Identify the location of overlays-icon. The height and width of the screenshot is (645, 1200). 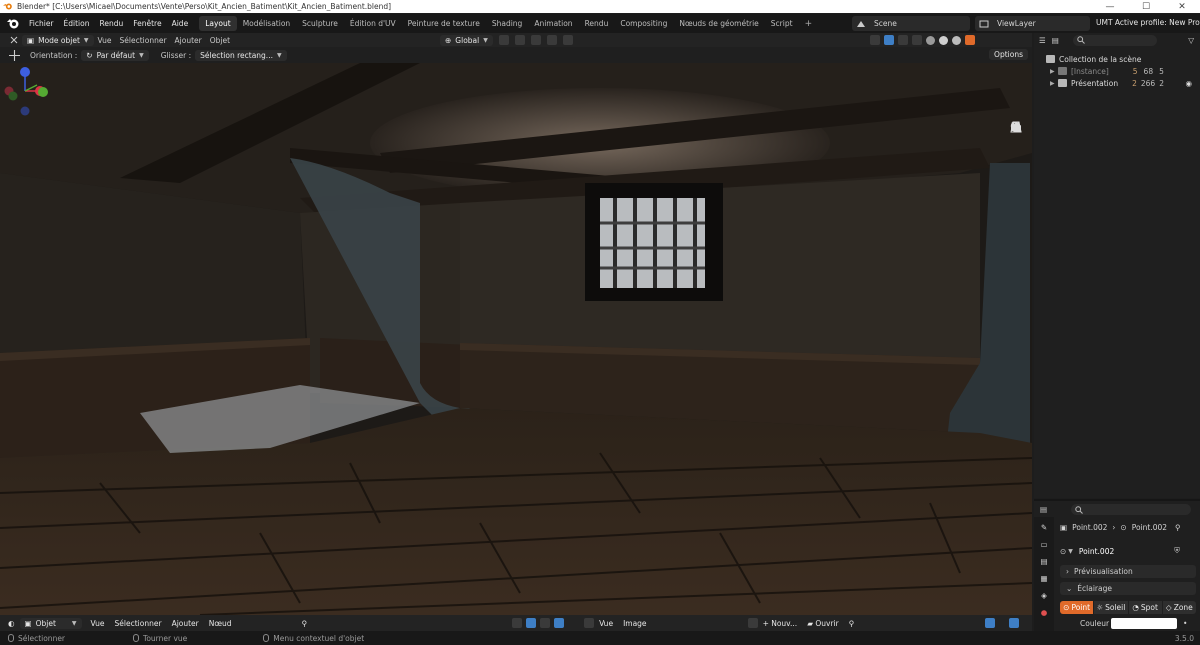
(903, 40).